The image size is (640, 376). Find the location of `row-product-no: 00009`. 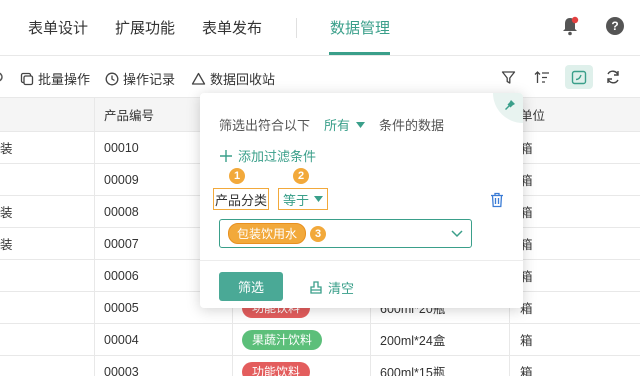

row-product-no: 00009 is located at coordinates (121, 179).